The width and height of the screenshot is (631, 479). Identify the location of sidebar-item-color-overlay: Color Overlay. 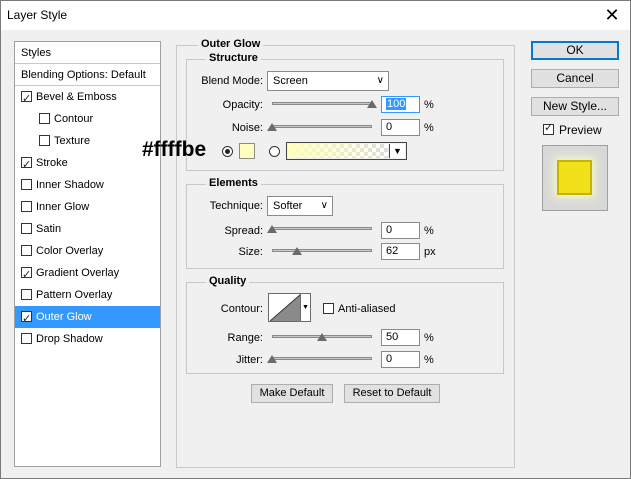
(87, 251).